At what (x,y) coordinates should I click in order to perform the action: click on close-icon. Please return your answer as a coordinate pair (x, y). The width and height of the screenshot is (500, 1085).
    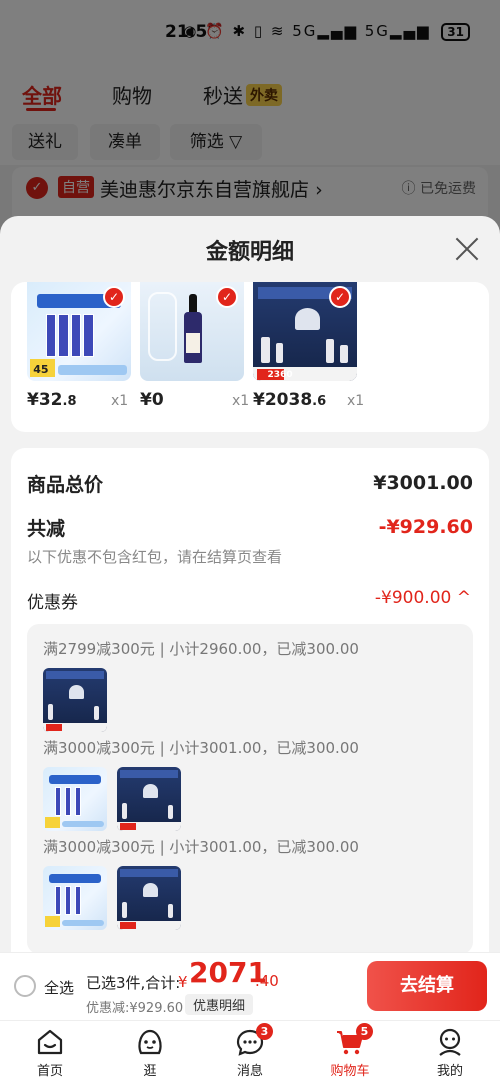
    Looking at the image, I should click on (467, 249).